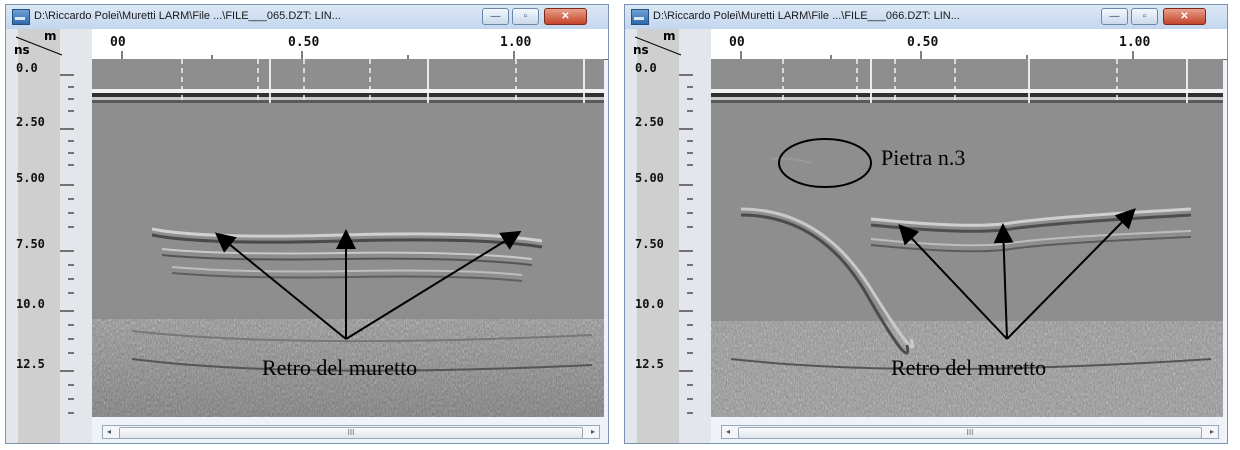 The image size is (1240, 450). What do you see at coordinates (923, 157) in the screenshot?
I see `stone-label: Pietra n.3` at bounding box center [923, 157].